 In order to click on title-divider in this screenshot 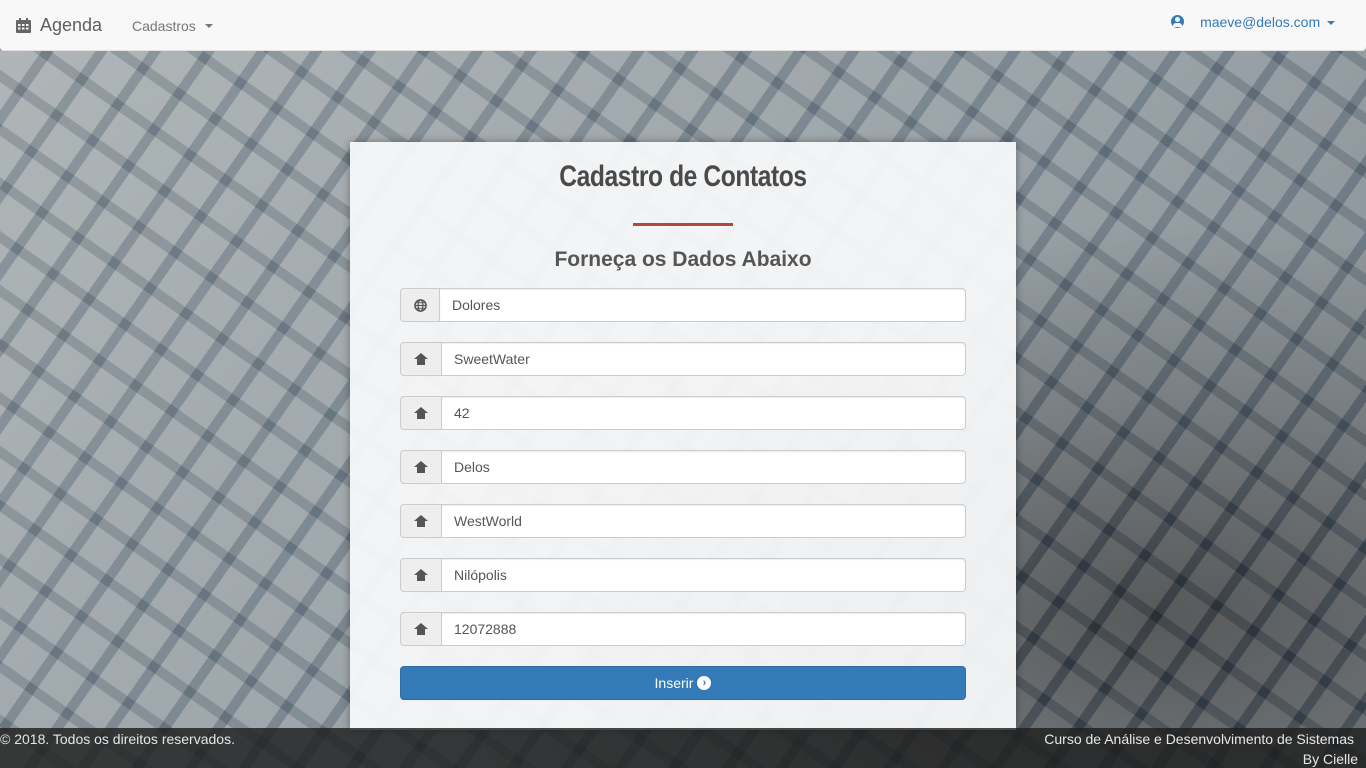, I will do `click(683, 224)`.